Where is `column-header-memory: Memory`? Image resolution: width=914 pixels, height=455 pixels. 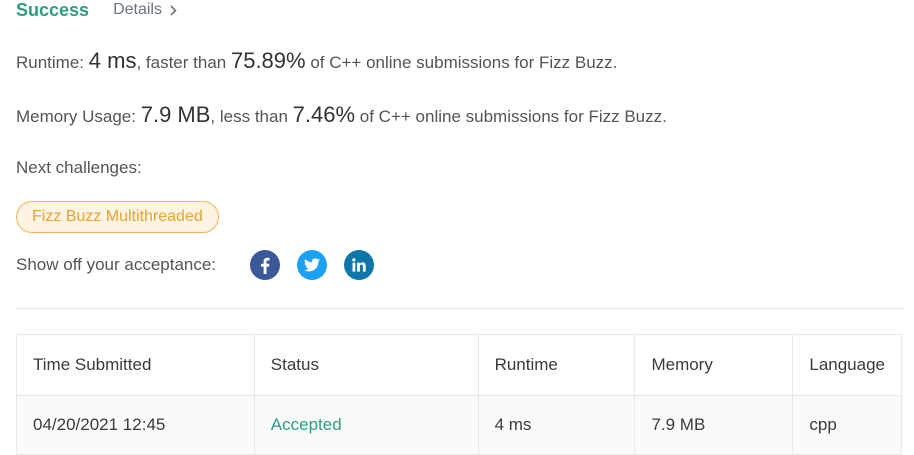
column-header-memory: Memory is located at coordinates (714, 365).